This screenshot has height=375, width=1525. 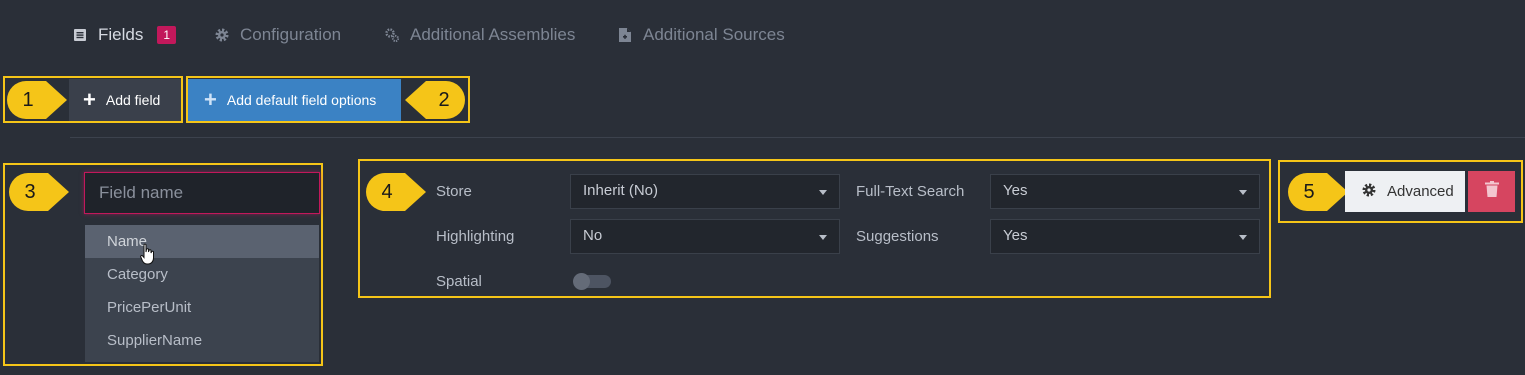 I want to click on spatial-toggle, so click(x=592, y=281).